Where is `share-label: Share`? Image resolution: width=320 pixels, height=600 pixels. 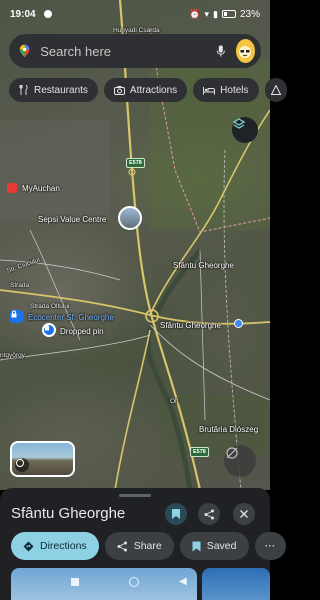 share-label: Share is located at coordinates (147, 546).